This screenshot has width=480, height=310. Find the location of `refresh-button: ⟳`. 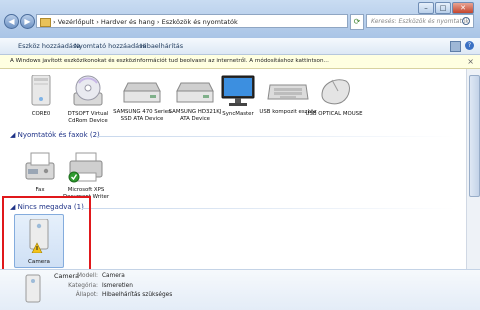

refresh-button: ⟳ is located at coordinates (357, 22).